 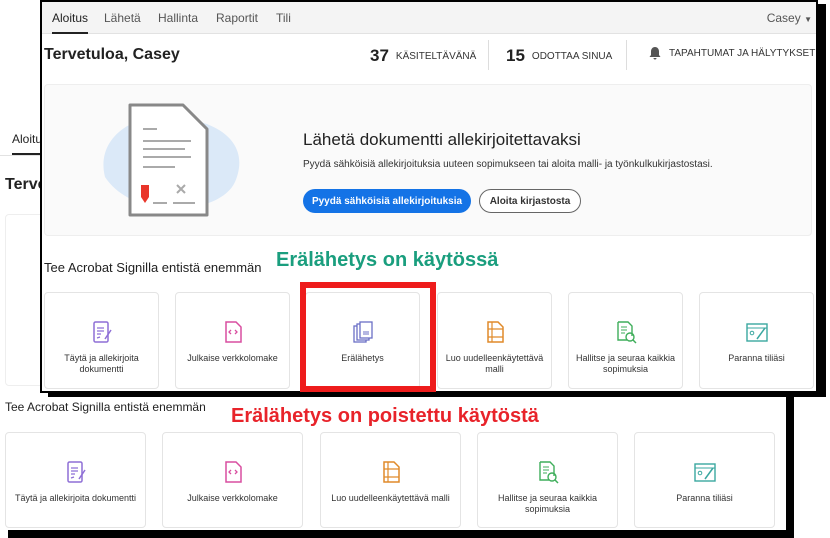 I want to click on stat-in-progress: 37 KÄSITELTÄVÄNÄ, so click(x=423, y=56).